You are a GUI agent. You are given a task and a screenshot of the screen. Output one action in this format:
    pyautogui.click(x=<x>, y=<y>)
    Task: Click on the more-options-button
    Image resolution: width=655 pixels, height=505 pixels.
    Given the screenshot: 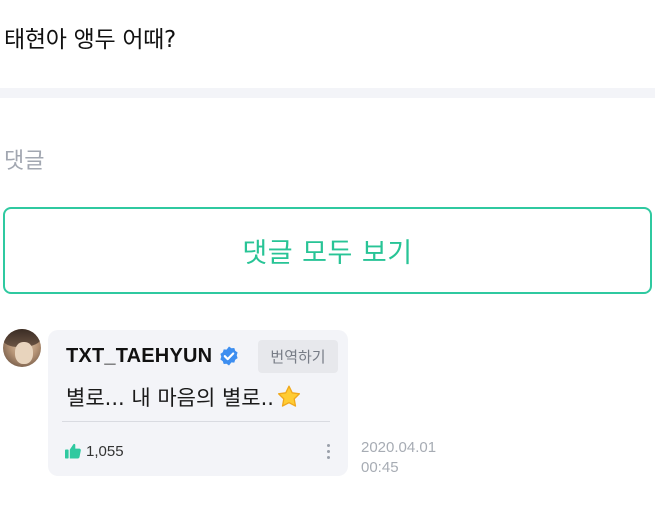 What is the action you would take?
    pyautogui.click(x=328, y=451)
    